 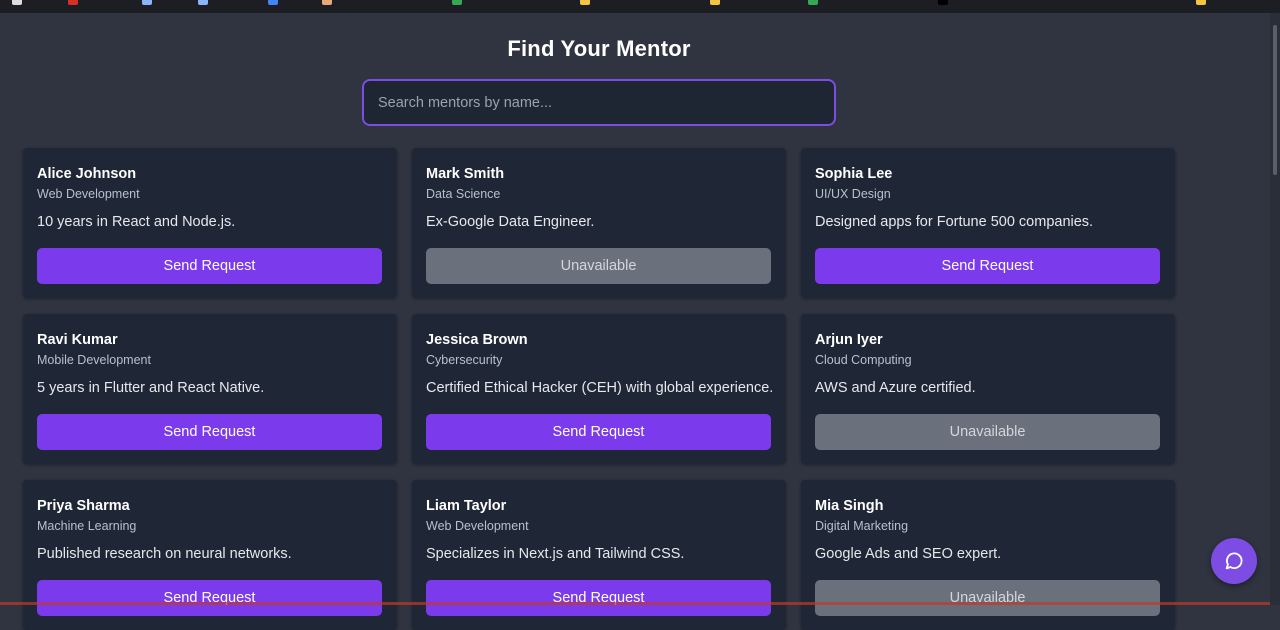 What do you see at coordinates (1275, 309) in the screenshot?
I see `page-scrollbar` at bounding box center [1275, 309].